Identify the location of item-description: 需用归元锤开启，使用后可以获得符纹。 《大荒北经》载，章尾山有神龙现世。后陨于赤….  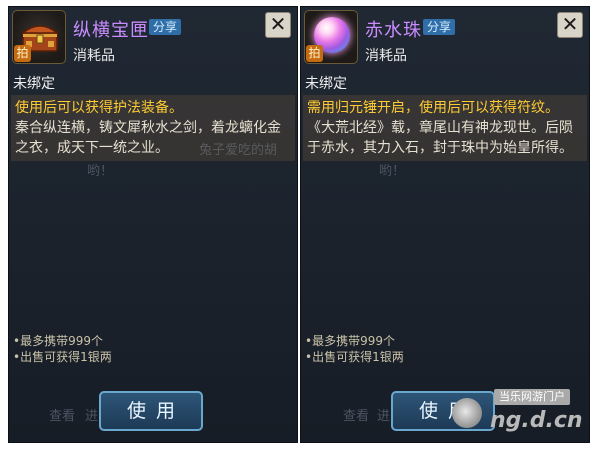
(445, 128).